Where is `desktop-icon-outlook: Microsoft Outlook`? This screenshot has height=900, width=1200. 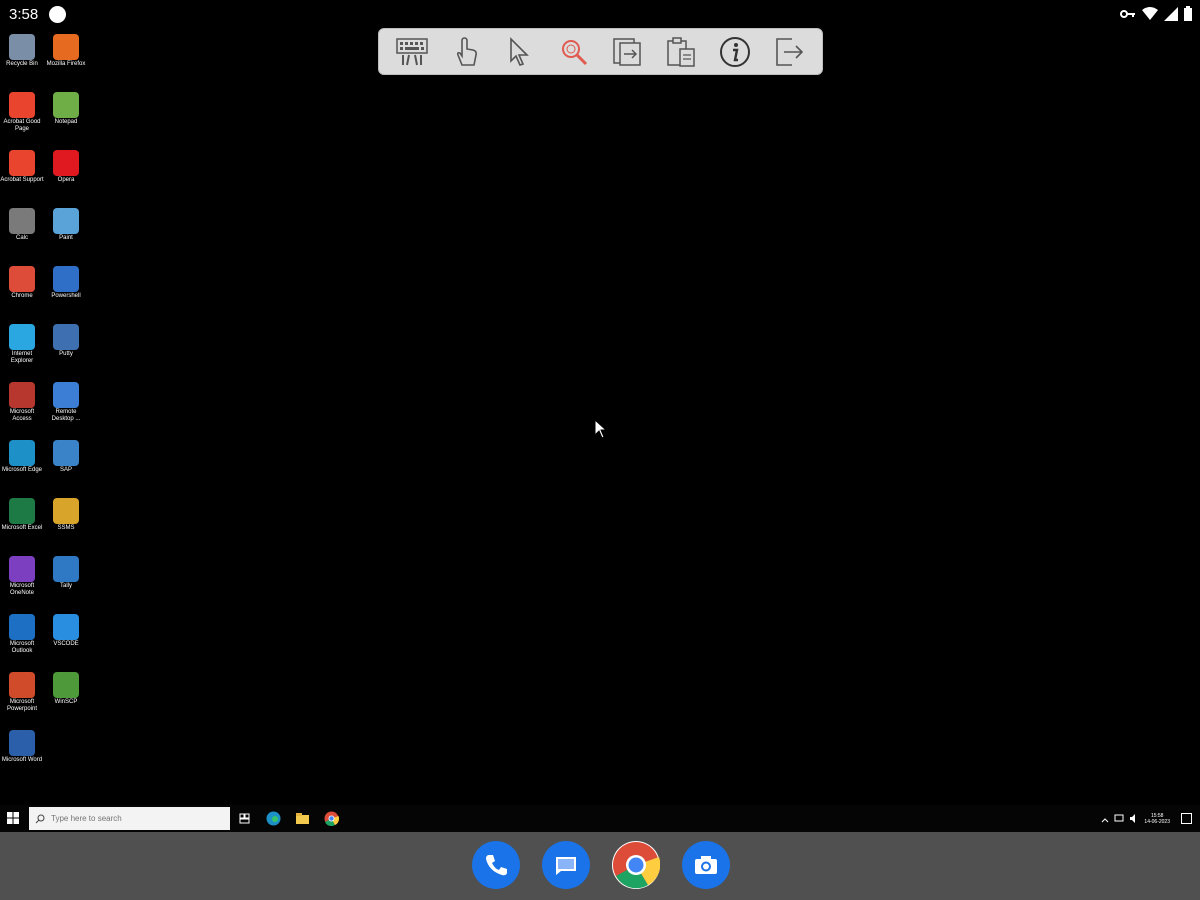 desktop-icon-outlook: Microsoft Outlook is located at coordinates (22, 637).